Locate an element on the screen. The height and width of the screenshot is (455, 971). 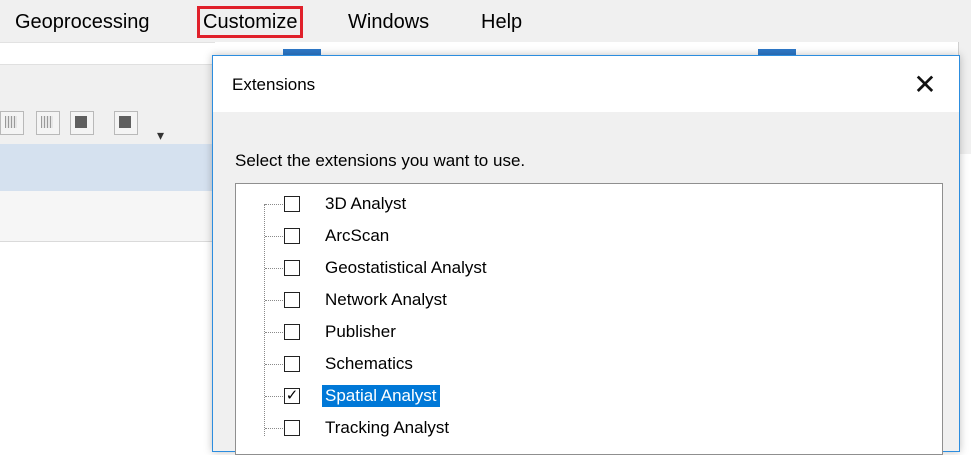
extension-item: Geostatistical Analyst is located at coordinates (586, 268).